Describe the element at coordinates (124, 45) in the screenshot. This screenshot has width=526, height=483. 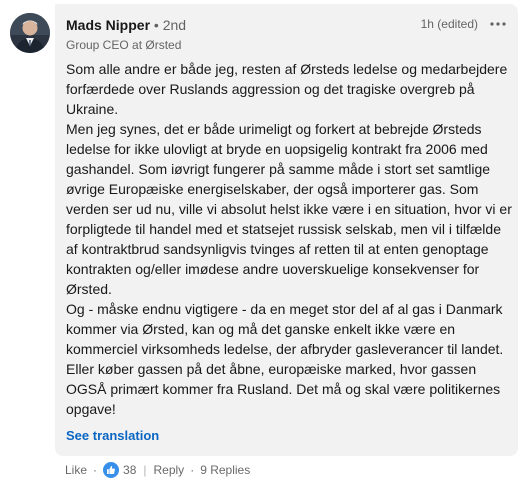
I see `author-headline: Group CEO at Ørsted` at that location.